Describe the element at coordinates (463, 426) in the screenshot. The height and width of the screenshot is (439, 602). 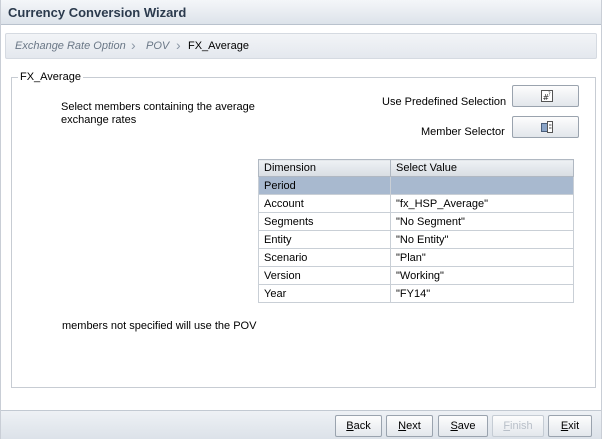
I see `save-button: Save` at that location.